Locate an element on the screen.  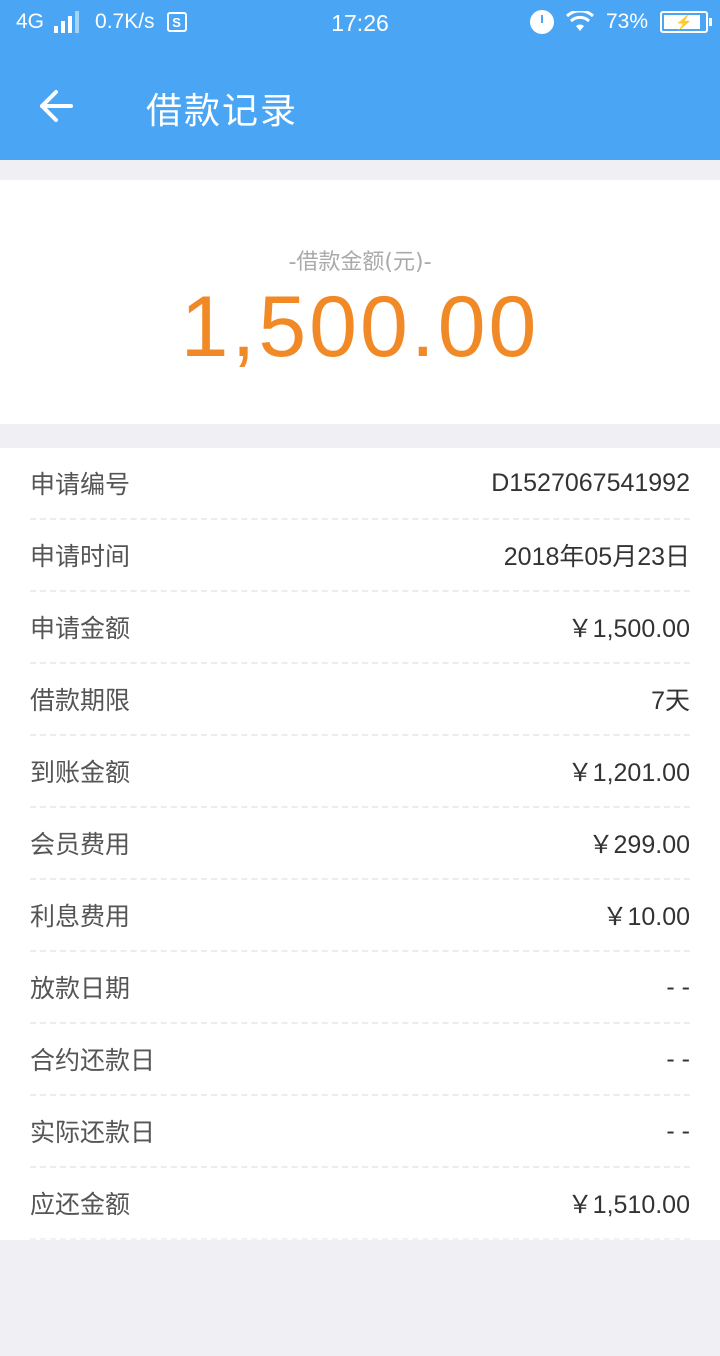
back-arrow-icon is located at coordinates (56, 106).